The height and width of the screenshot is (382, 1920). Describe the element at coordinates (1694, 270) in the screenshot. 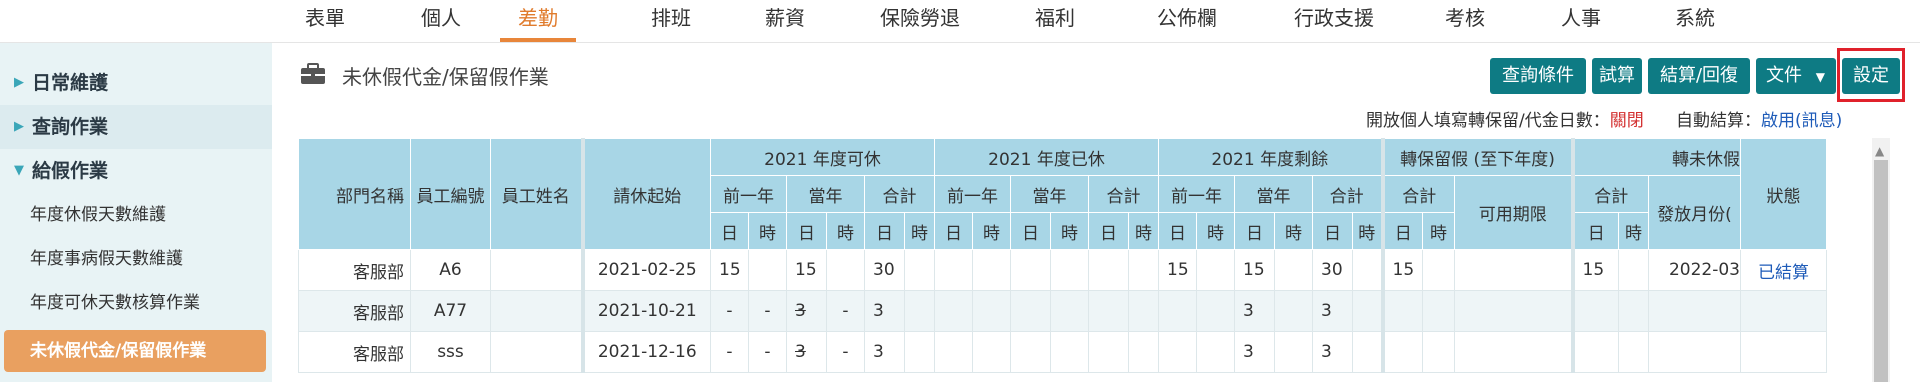

I see `cell-pay-month: 2022-03` at that location.